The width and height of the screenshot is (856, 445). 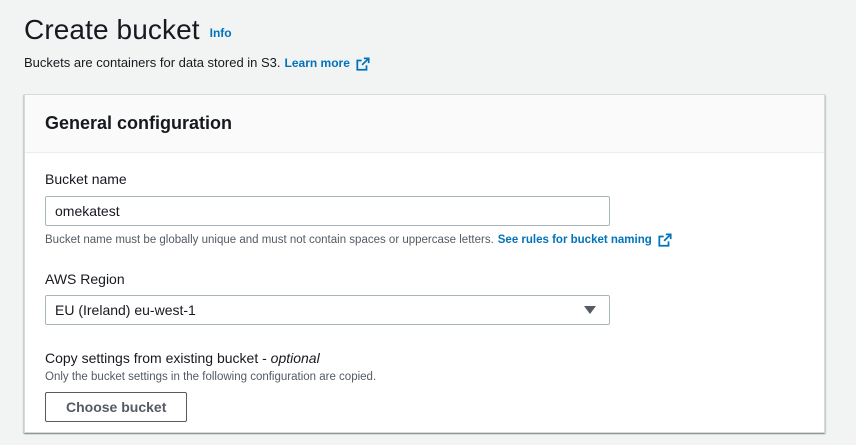 What do you see at coordinates (112, 29) in the screenshot?
I see `page-title: Create bucket` at bounding box center [112, 29].